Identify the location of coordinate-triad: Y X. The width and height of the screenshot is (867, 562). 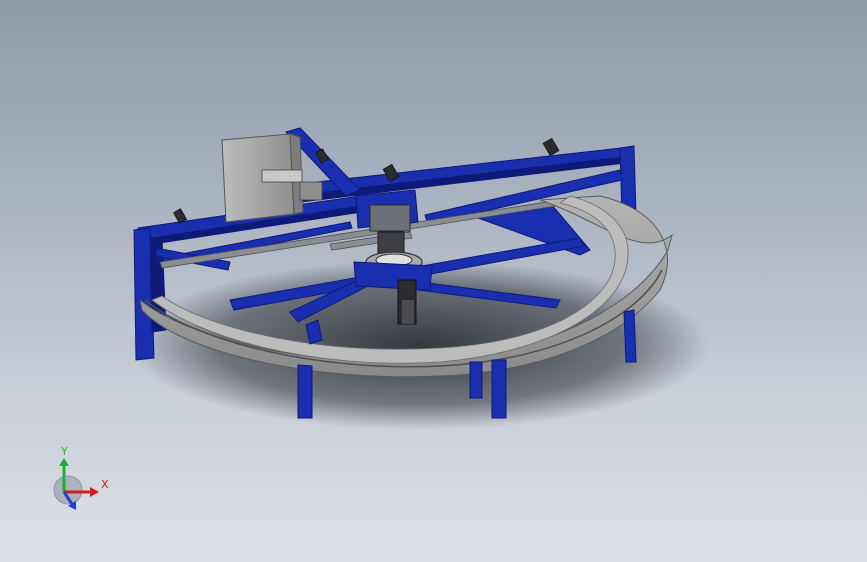
(81, 477).